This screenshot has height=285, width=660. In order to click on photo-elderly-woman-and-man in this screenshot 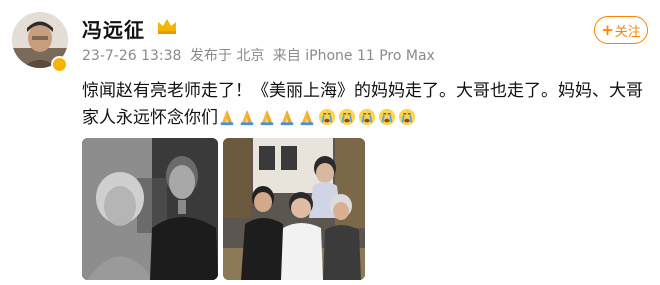, I will do `click(150, 209)`.